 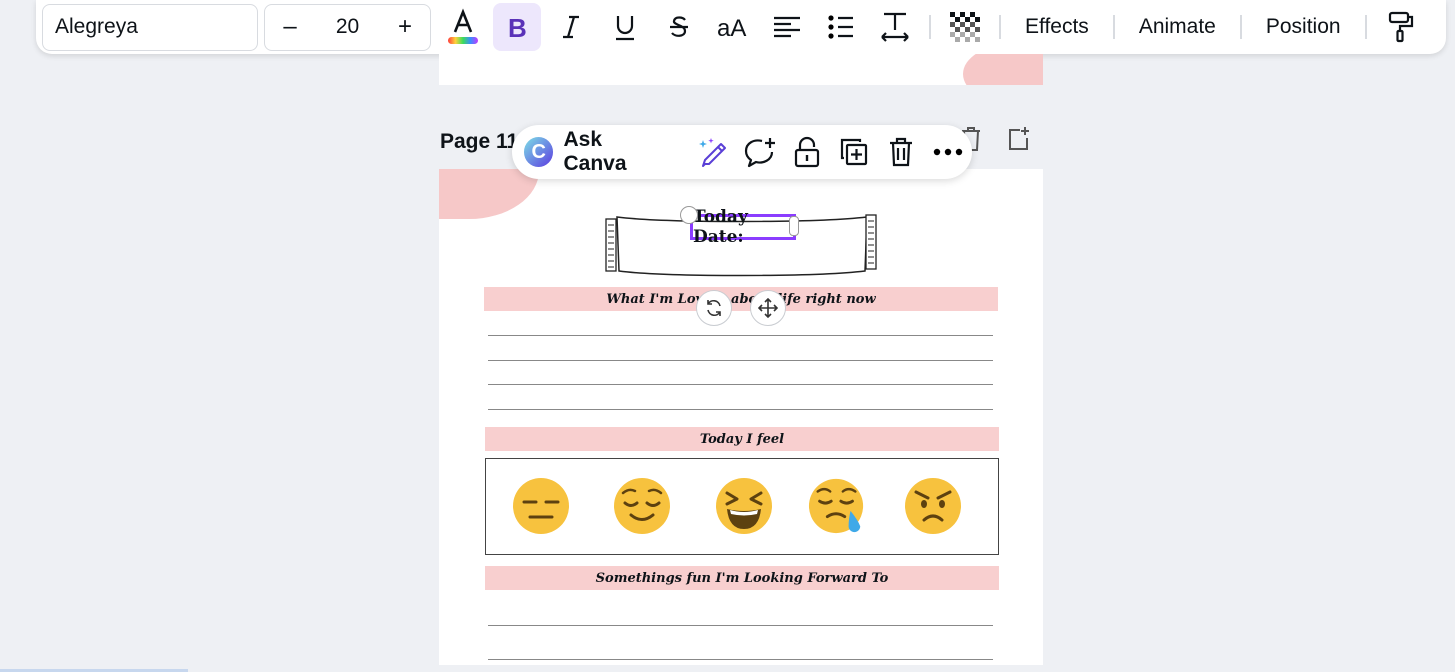 What do you see at coordinates (743, 227) in the screenshot?
I see `date-text-box: Today Date:` at bounding box center [743, 227].